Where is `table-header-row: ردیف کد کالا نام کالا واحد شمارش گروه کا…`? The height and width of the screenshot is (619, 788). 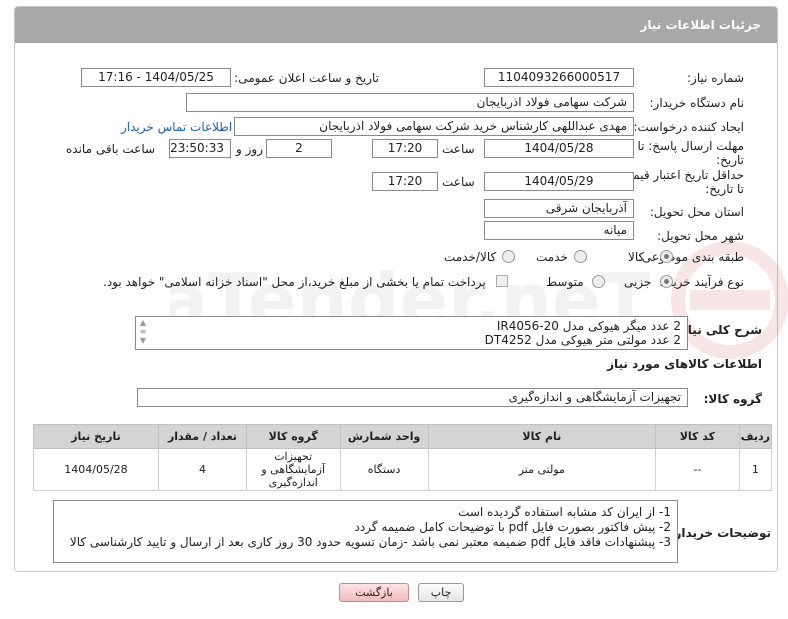 table-header-row: ردیف کد کالا نام کالا واحد شمارش گروه کا… is located at coordinates (403, 436).